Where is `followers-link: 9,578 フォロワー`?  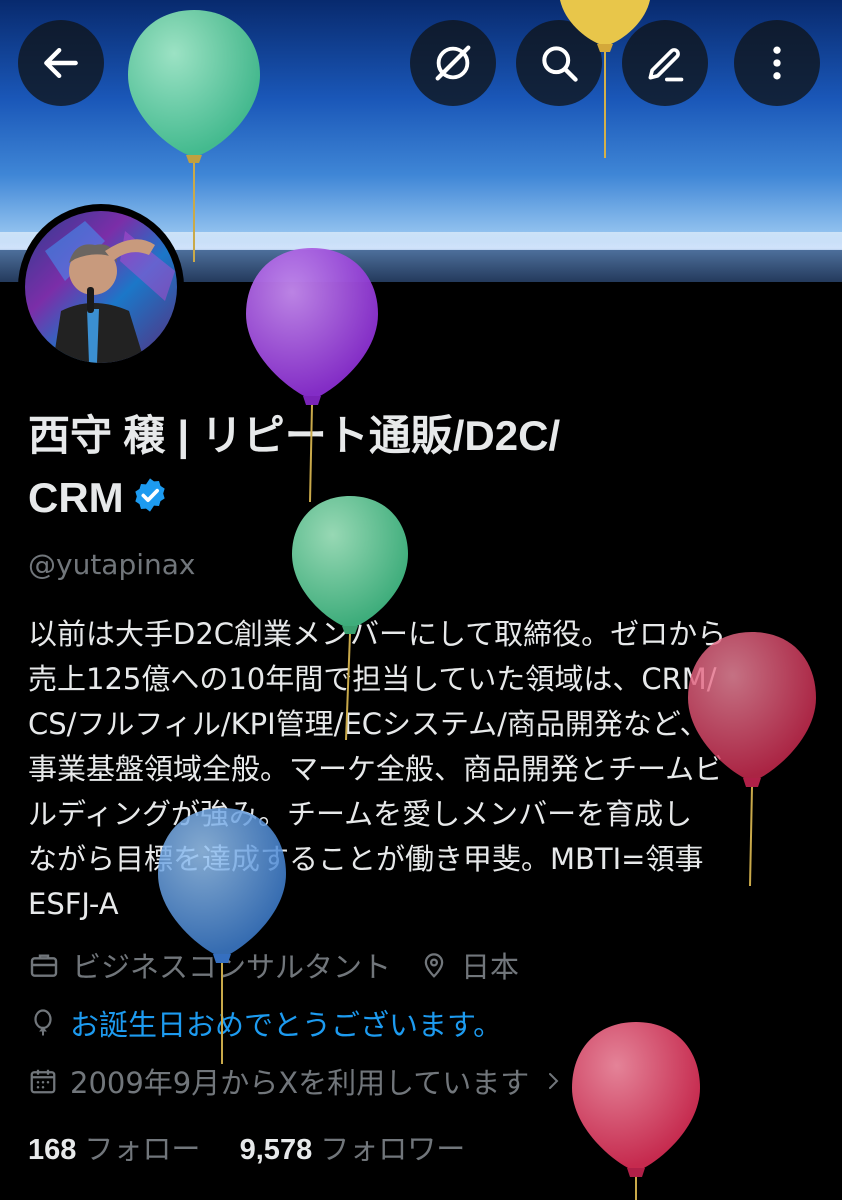
followers-link: 9,578 フォロワー is located at coordinates (353, 1149).